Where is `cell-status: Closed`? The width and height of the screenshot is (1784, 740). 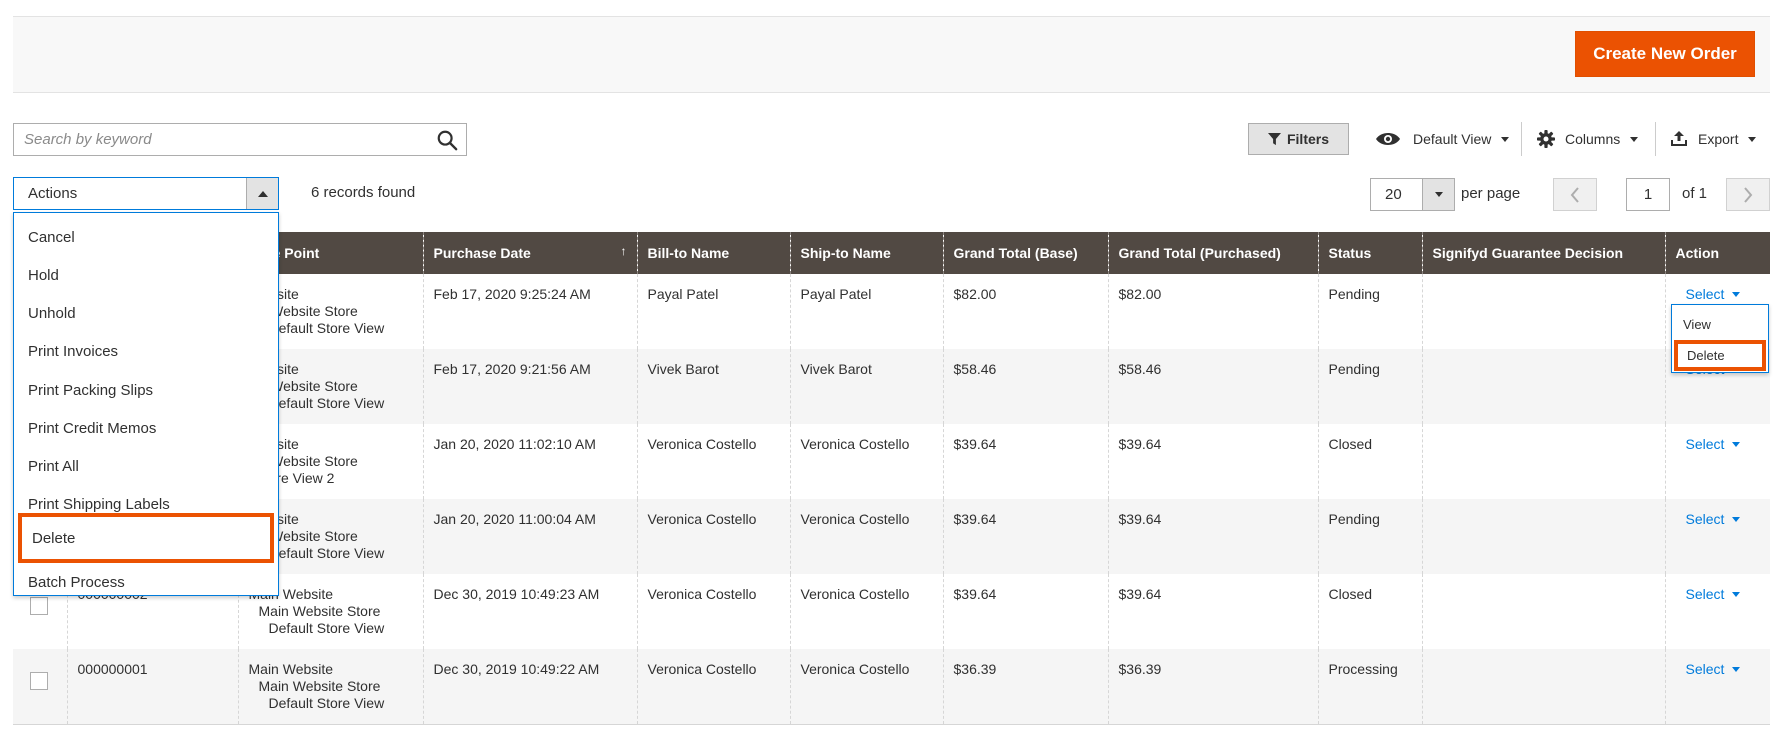
cell-status: Closed is located at coordinates (1369, 461).